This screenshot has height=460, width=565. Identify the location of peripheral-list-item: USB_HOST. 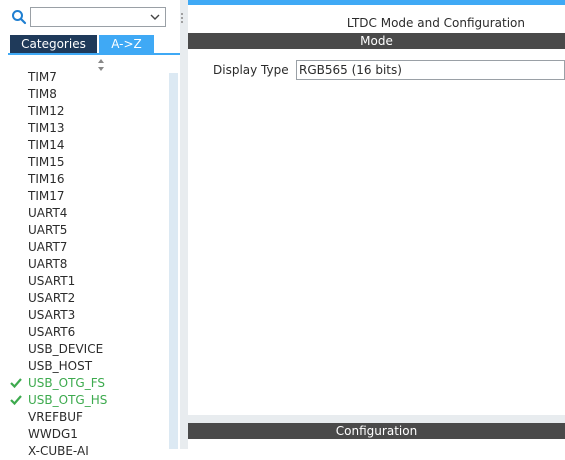
(60, 366).